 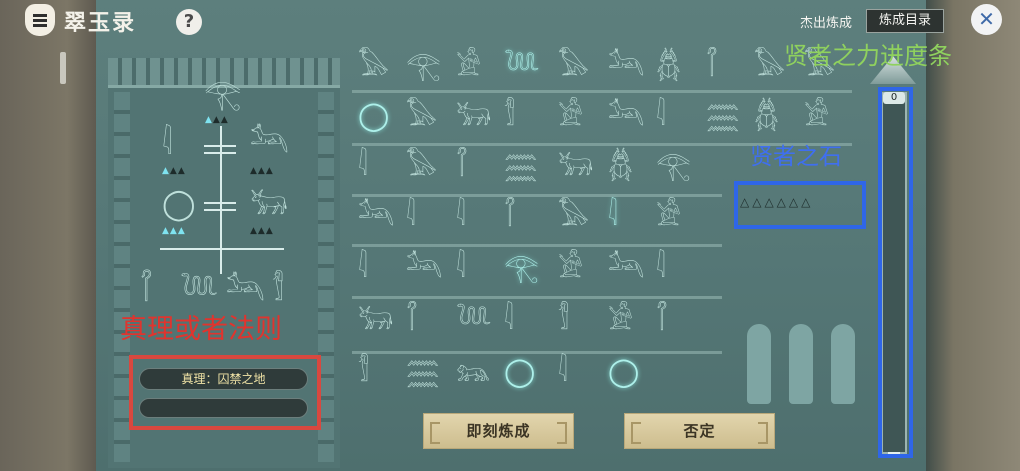 I want to click on forge-now-button: 即刻炼成, so click(x=498, y=431).